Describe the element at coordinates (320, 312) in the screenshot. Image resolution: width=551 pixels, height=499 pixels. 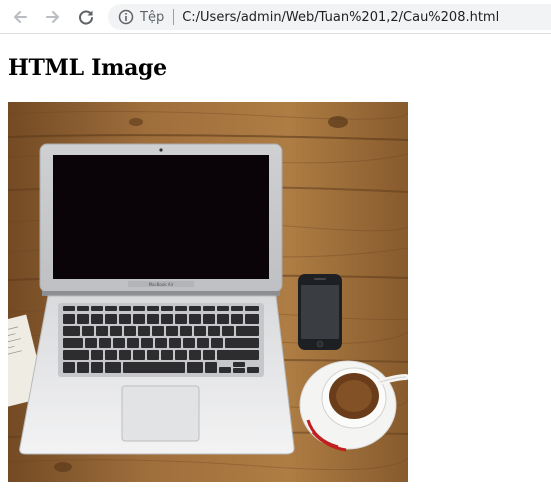
I see `phone` at that location.